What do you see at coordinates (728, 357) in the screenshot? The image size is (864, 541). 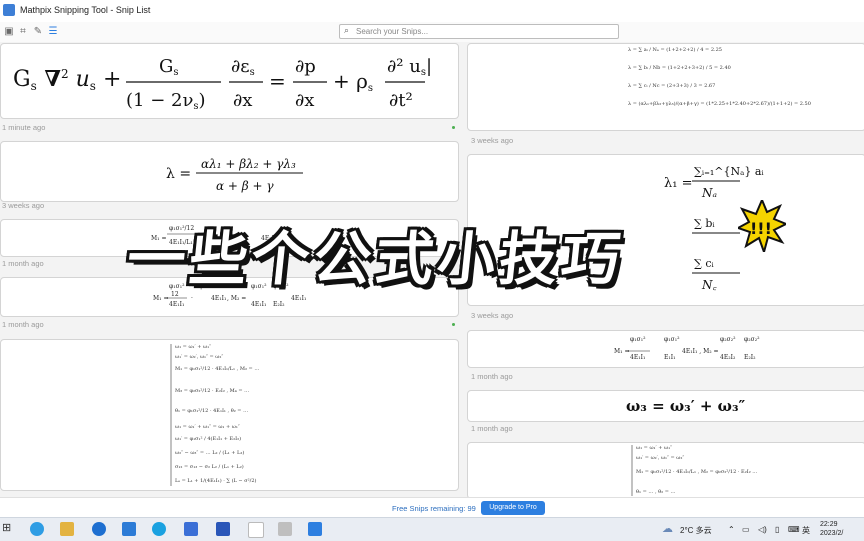 I see `svg-text: 4E₂I₂` at bounding box center [728, 357].